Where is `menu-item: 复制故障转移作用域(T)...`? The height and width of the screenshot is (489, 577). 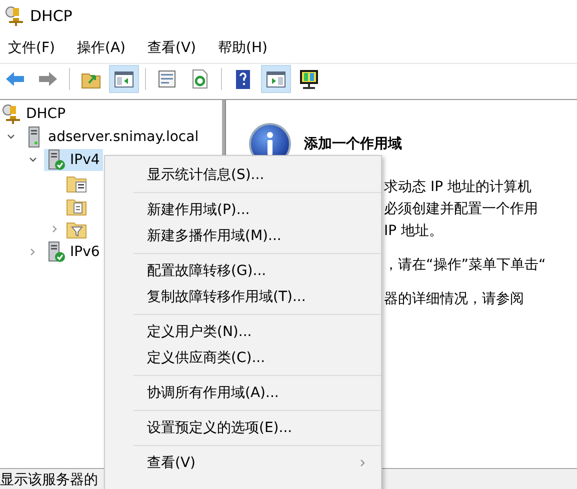
menu-item: 复制故障转移作用域(T)... is located at coordinates (243, 297).